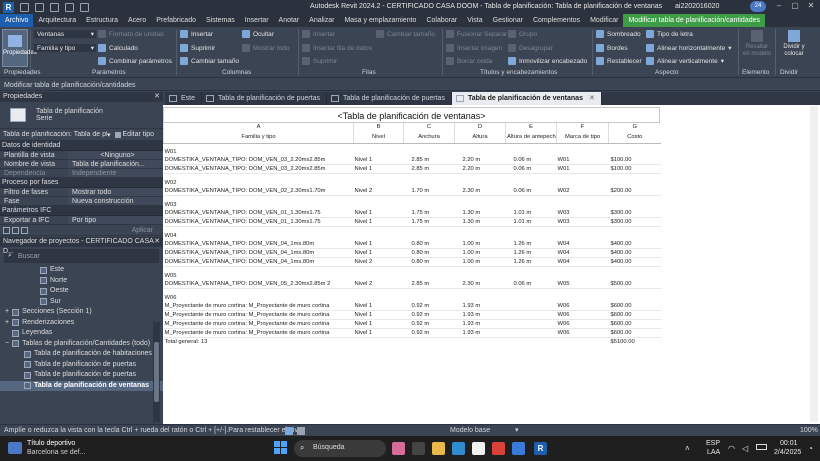 The height and width of the screenshot is (461, 820). I want to click on align-vertical-button: Alinear verticalmente ▾, so click(685, 61).